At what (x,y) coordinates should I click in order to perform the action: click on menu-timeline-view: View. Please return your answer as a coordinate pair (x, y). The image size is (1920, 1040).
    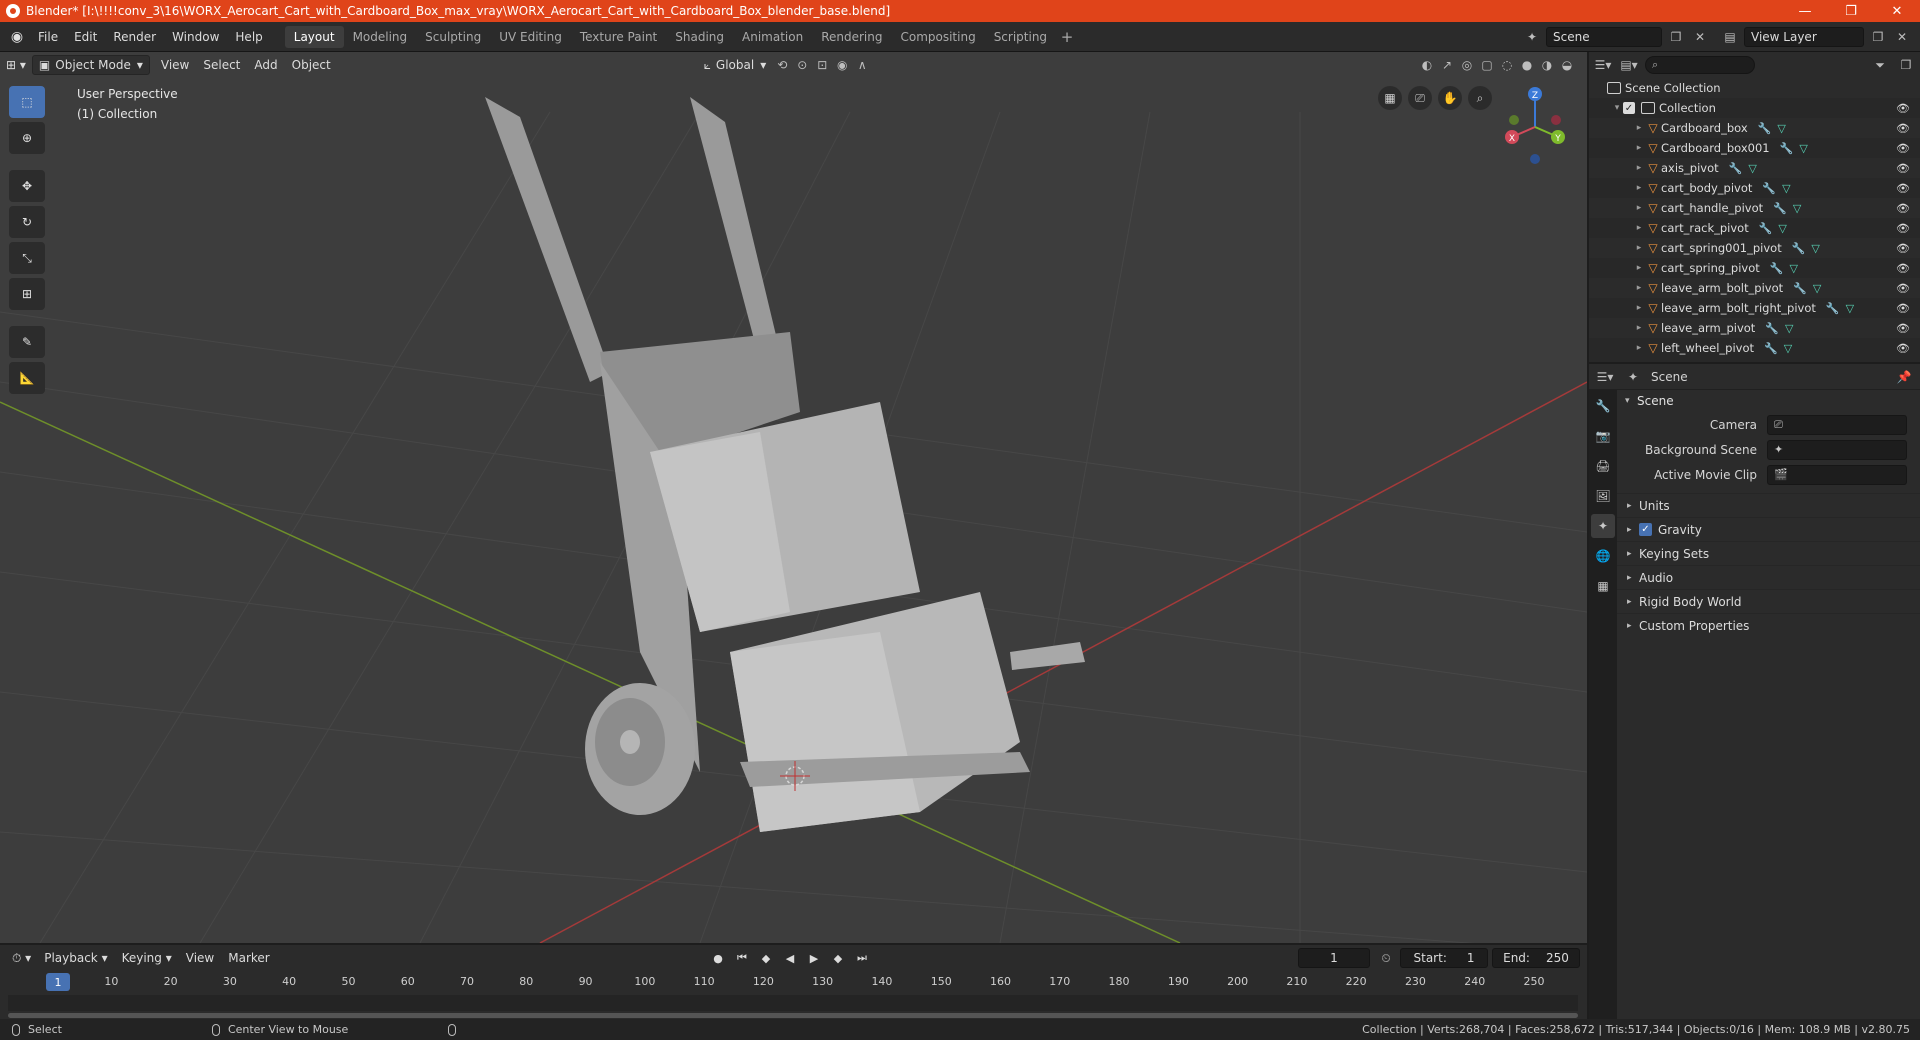
    Looking at the image, I should click on (200, 958).